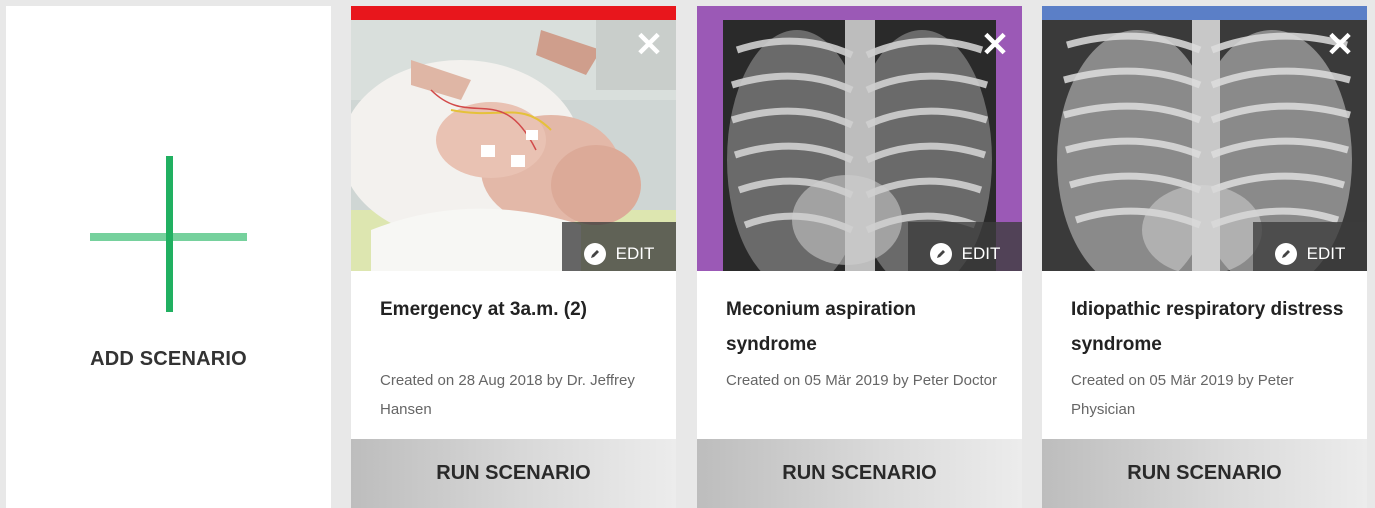 Image resolution: width=1375 pixels, height=508 pixels. I want to click on scenario-title: Emergency at 3a.m. (2), so click(483, 309).